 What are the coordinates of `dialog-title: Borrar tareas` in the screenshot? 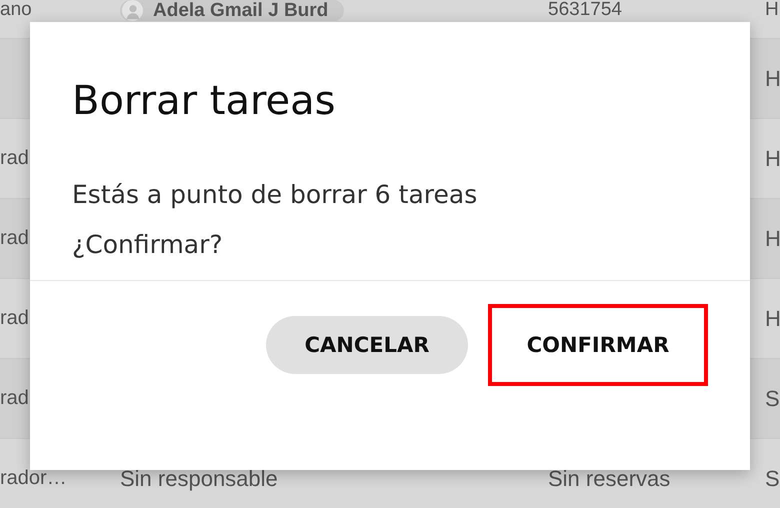 It's located at (203, 101).